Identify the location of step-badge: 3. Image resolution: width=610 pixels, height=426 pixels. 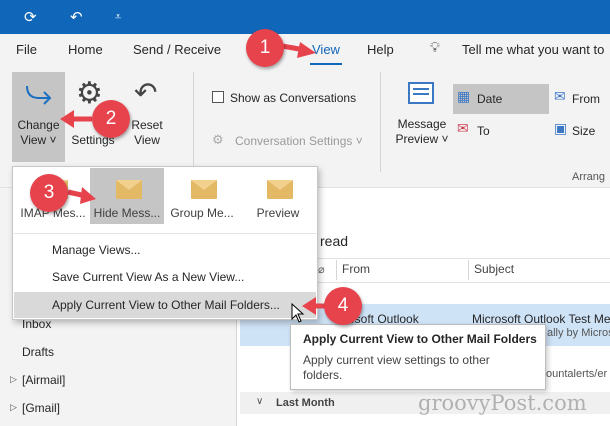
(49, 193).